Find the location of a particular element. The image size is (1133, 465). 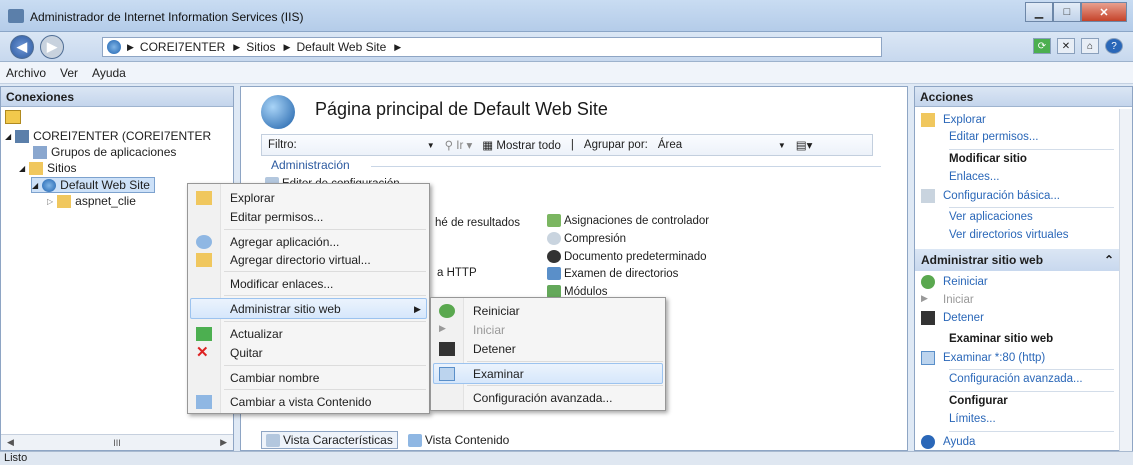

feature-http-redirect: a HTTP is located at coordinates (457, 273).